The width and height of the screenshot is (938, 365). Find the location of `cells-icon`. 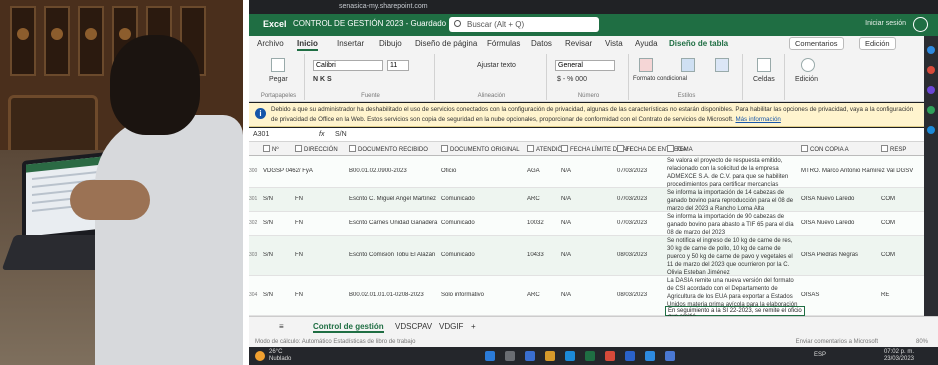

cells-icon is located at coordinates (764, 65).